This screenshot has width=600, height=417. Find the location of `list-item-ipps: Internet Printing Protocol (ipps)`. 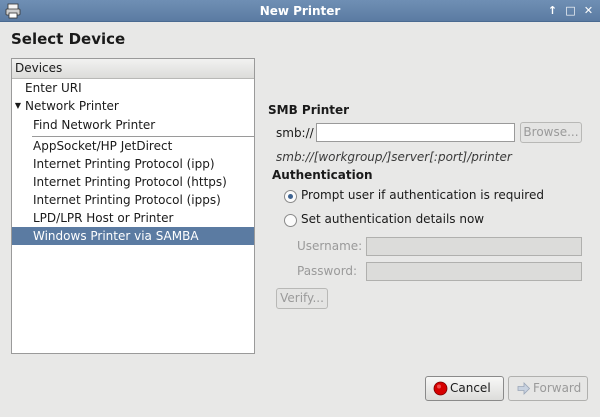

list-item-ipps: Internet Printing Protocol (ipps) is located at coordinates (133, 200).